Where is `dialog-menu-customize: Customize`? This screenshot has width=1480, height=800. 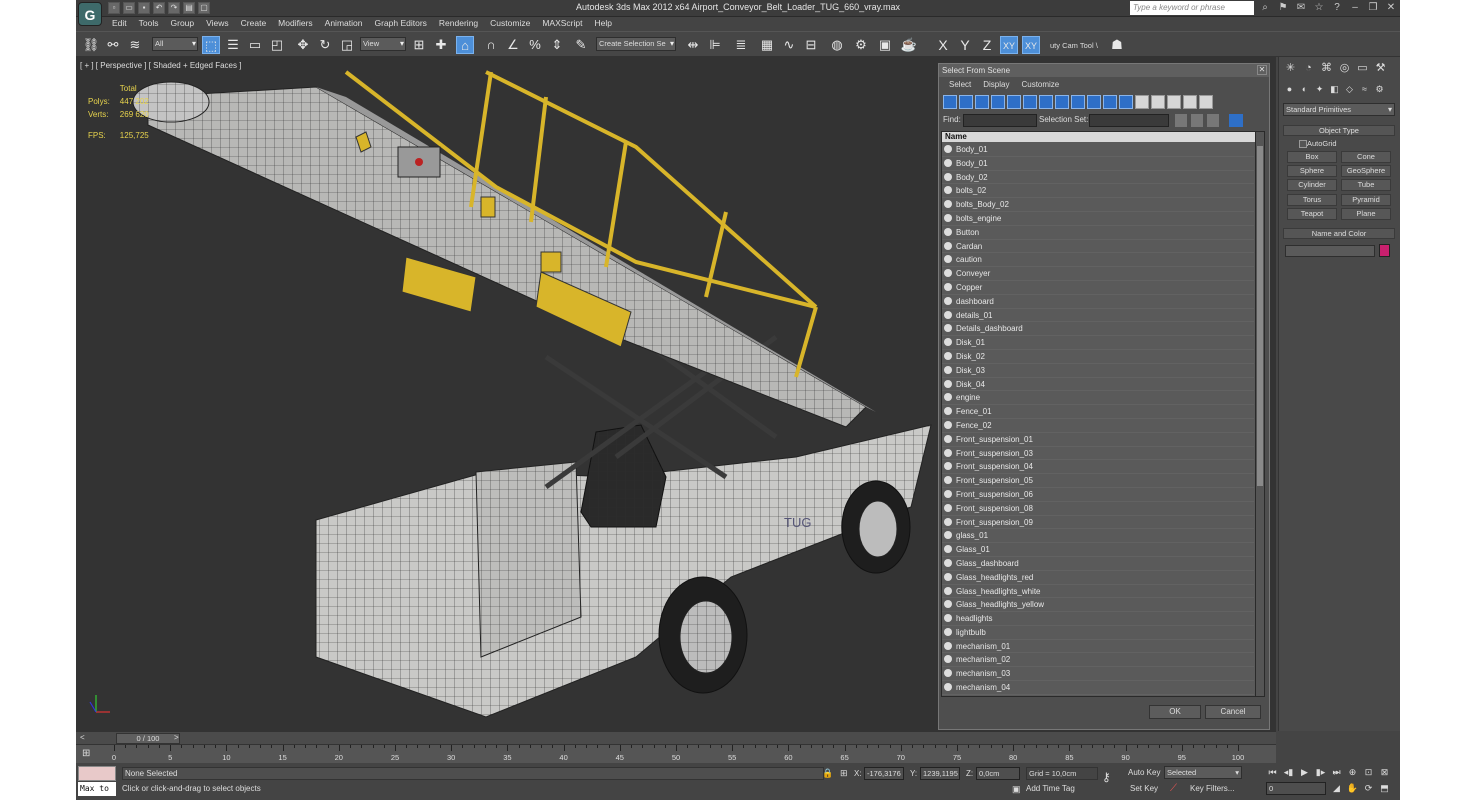
dialog-menu-customize: Customize is located at coordinates (1040, 85).